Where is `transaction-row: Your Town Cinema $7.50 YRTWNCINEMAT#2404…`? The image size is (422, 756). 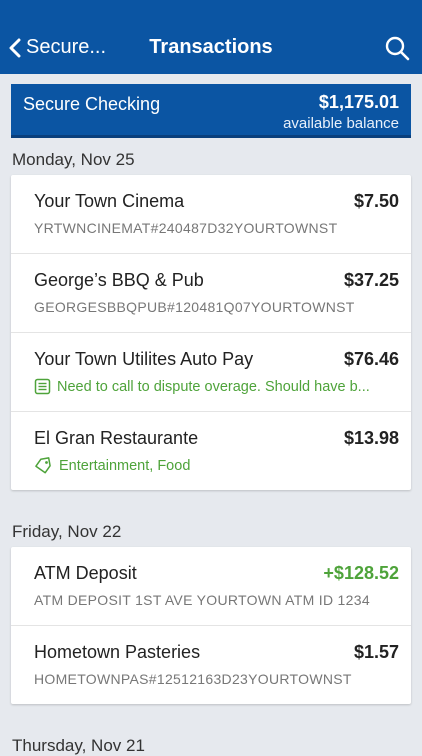
transaction-row: Your Town Cinema $7.50 YRTWNCINEMAT#2404… is located at coordinates (211, 214).